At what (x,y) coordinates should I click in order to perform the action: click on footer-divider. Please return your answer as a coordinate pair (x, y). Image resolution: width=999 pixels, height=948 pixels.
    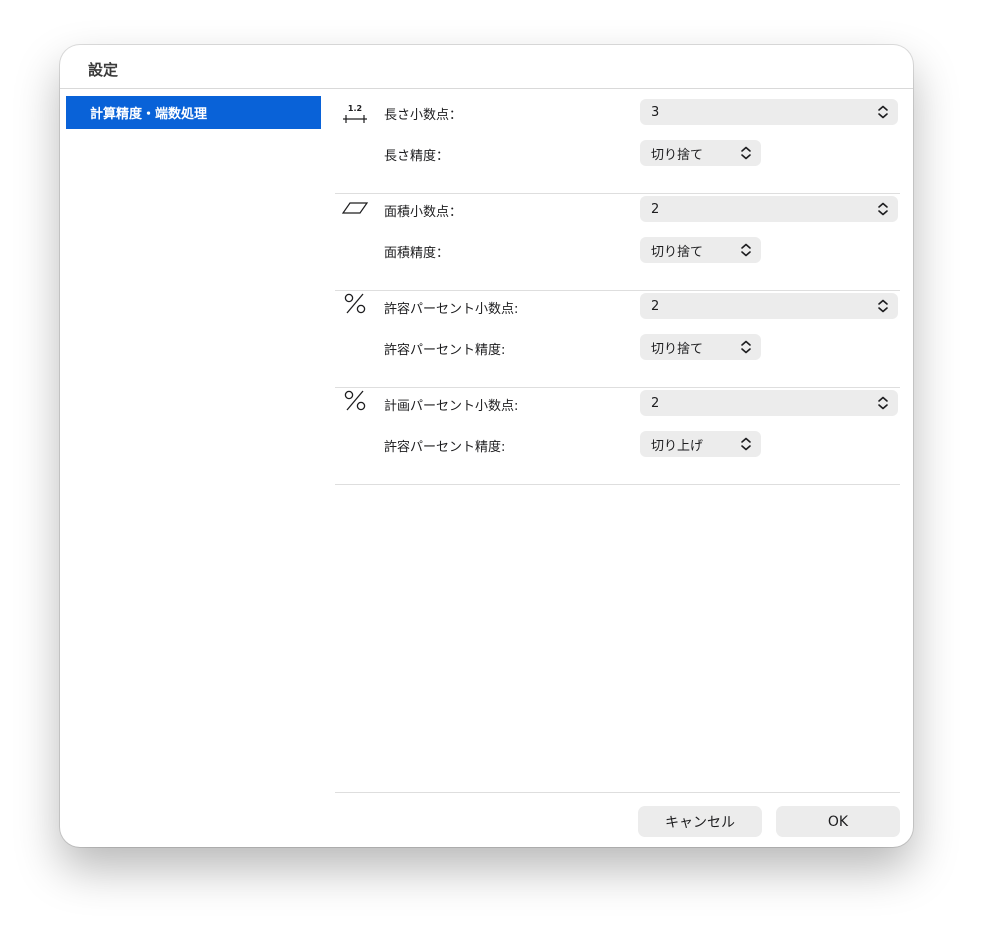
    Looking at the image, I should click on (617, 792).